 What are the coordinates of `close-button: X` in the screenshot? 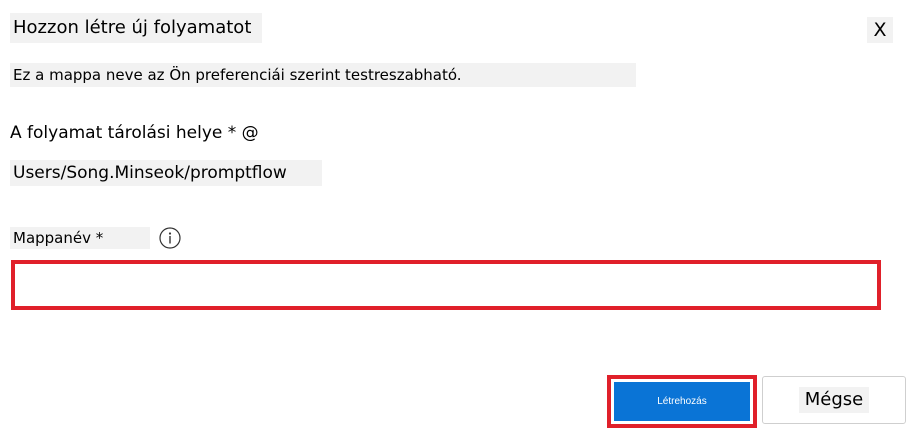 It's located at (880, 30).